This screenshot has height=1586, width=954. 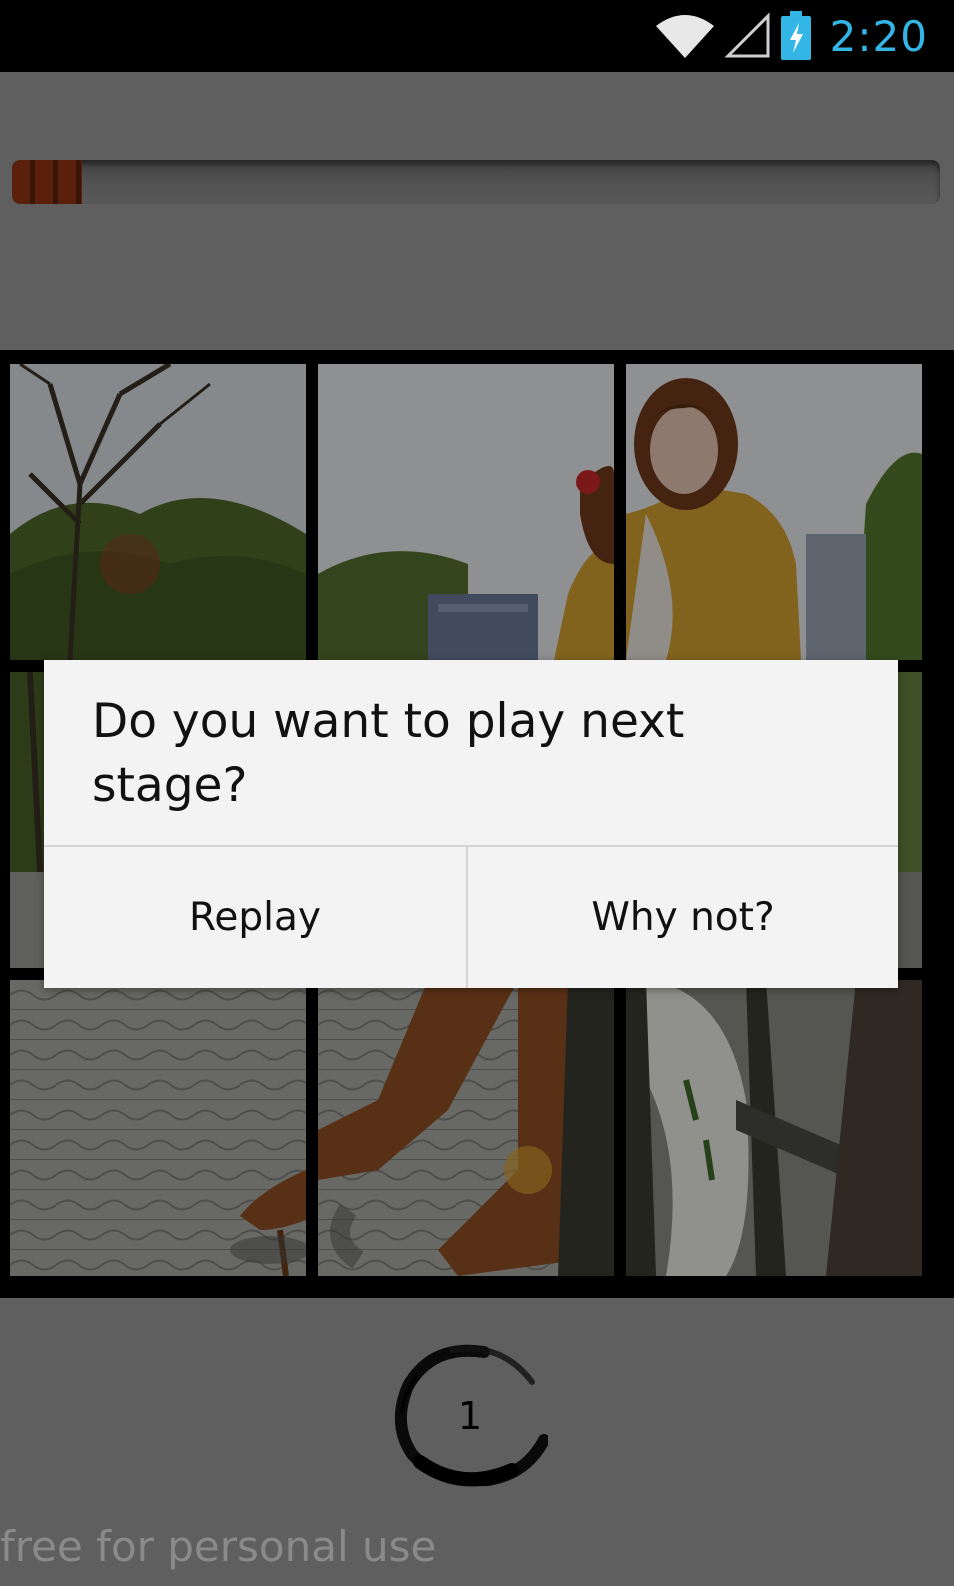 I want to click on progress-fill, so click(x=47, y=182).